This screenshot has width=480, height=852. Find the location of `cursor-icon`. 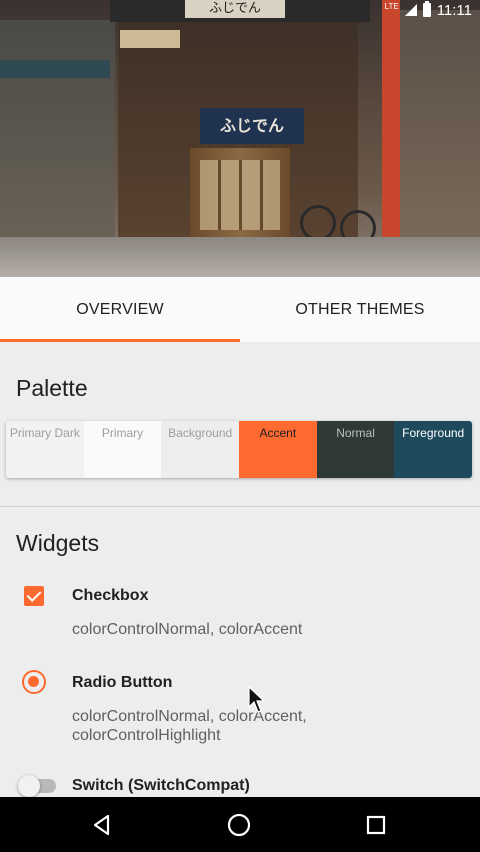

cursor-icon is located at coordinates (257, 699).